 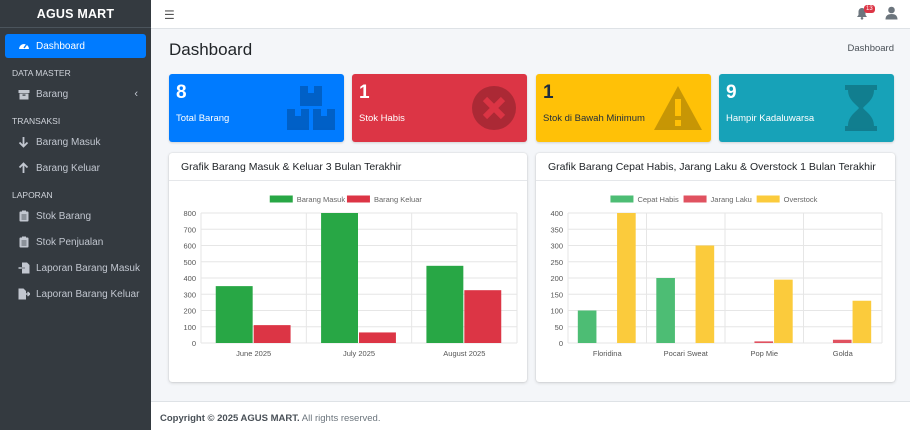 I want to click on y-tick-label: 400, so click(x=556, y=213).